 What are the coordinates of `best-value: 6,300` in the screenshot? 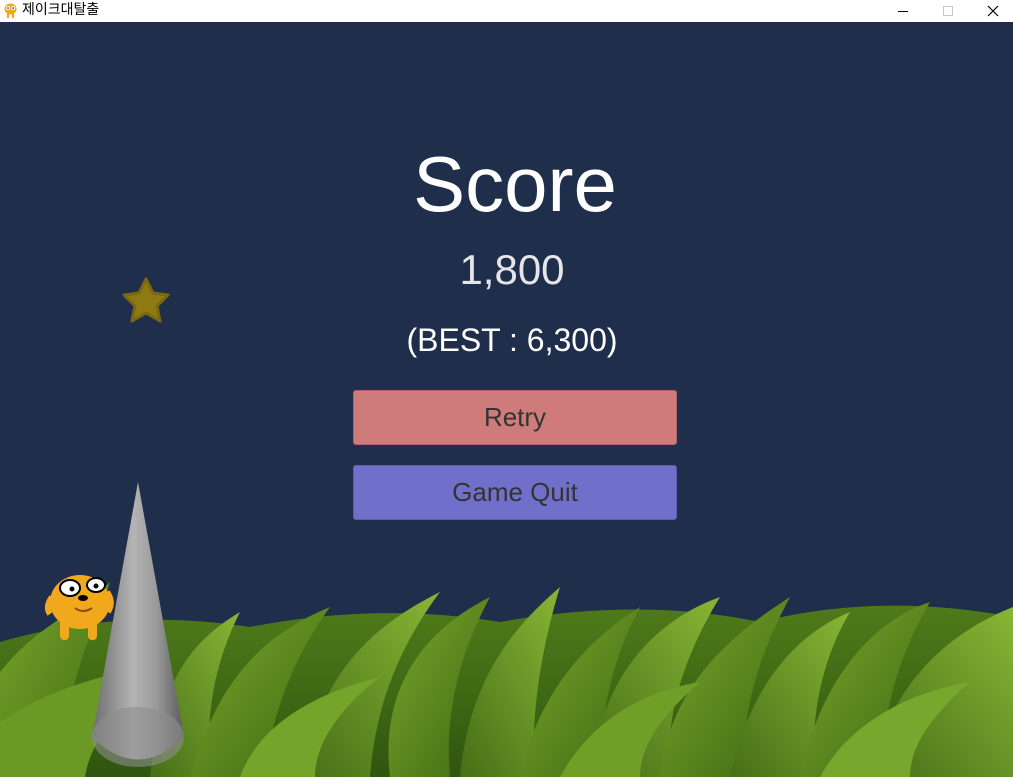 It's located at (566, 340).